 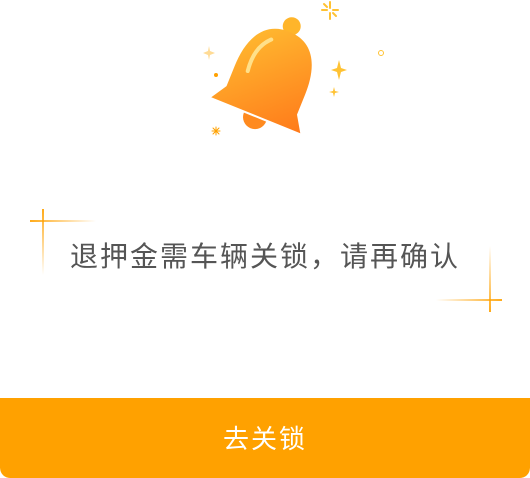 I want to click on ring-decoration, so click(x=381, y=53).